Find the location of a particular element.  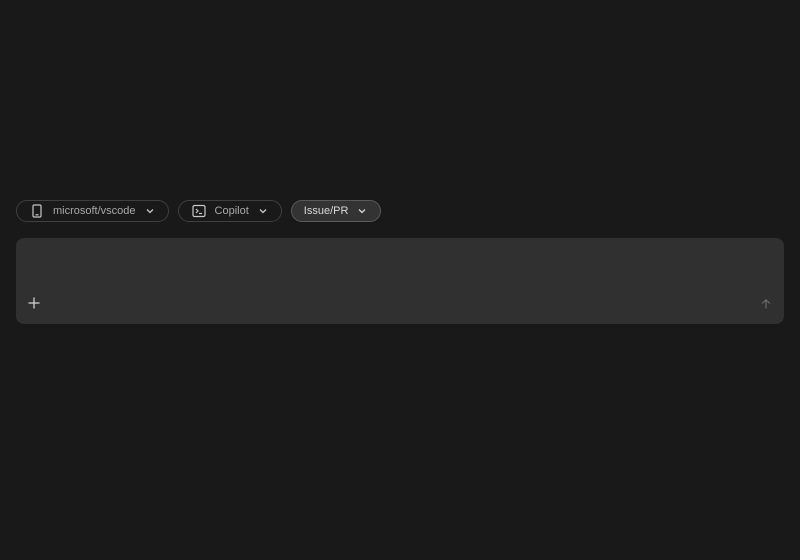

terminal-icon is located at coordinates (199, 211).